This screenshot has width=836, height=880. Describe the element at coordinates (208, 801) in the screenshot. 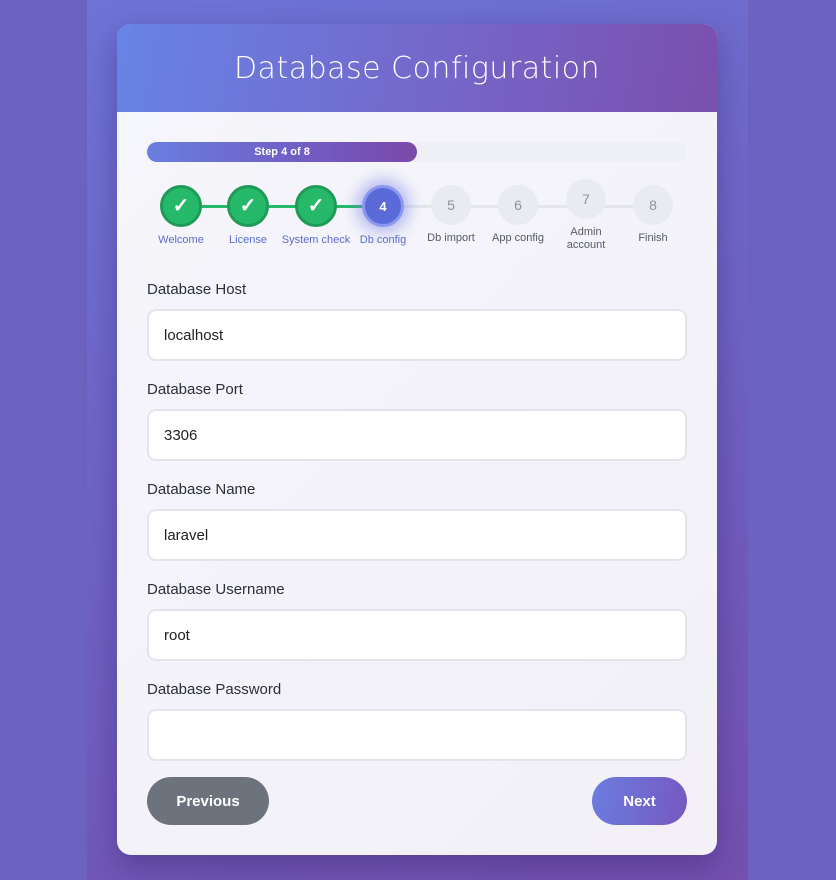

I see `previous-button: Previous` at that location.